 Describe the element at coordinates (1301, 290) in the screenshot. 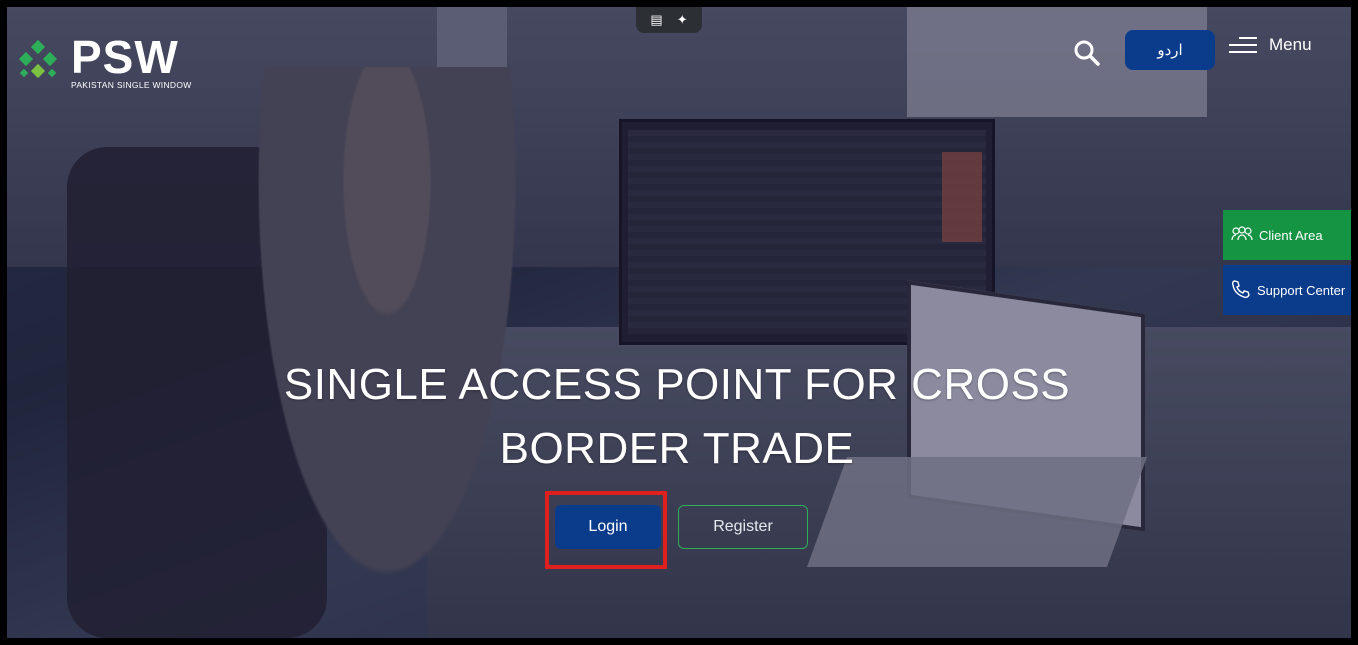

I see `support-center-label: Support Center` at that location.